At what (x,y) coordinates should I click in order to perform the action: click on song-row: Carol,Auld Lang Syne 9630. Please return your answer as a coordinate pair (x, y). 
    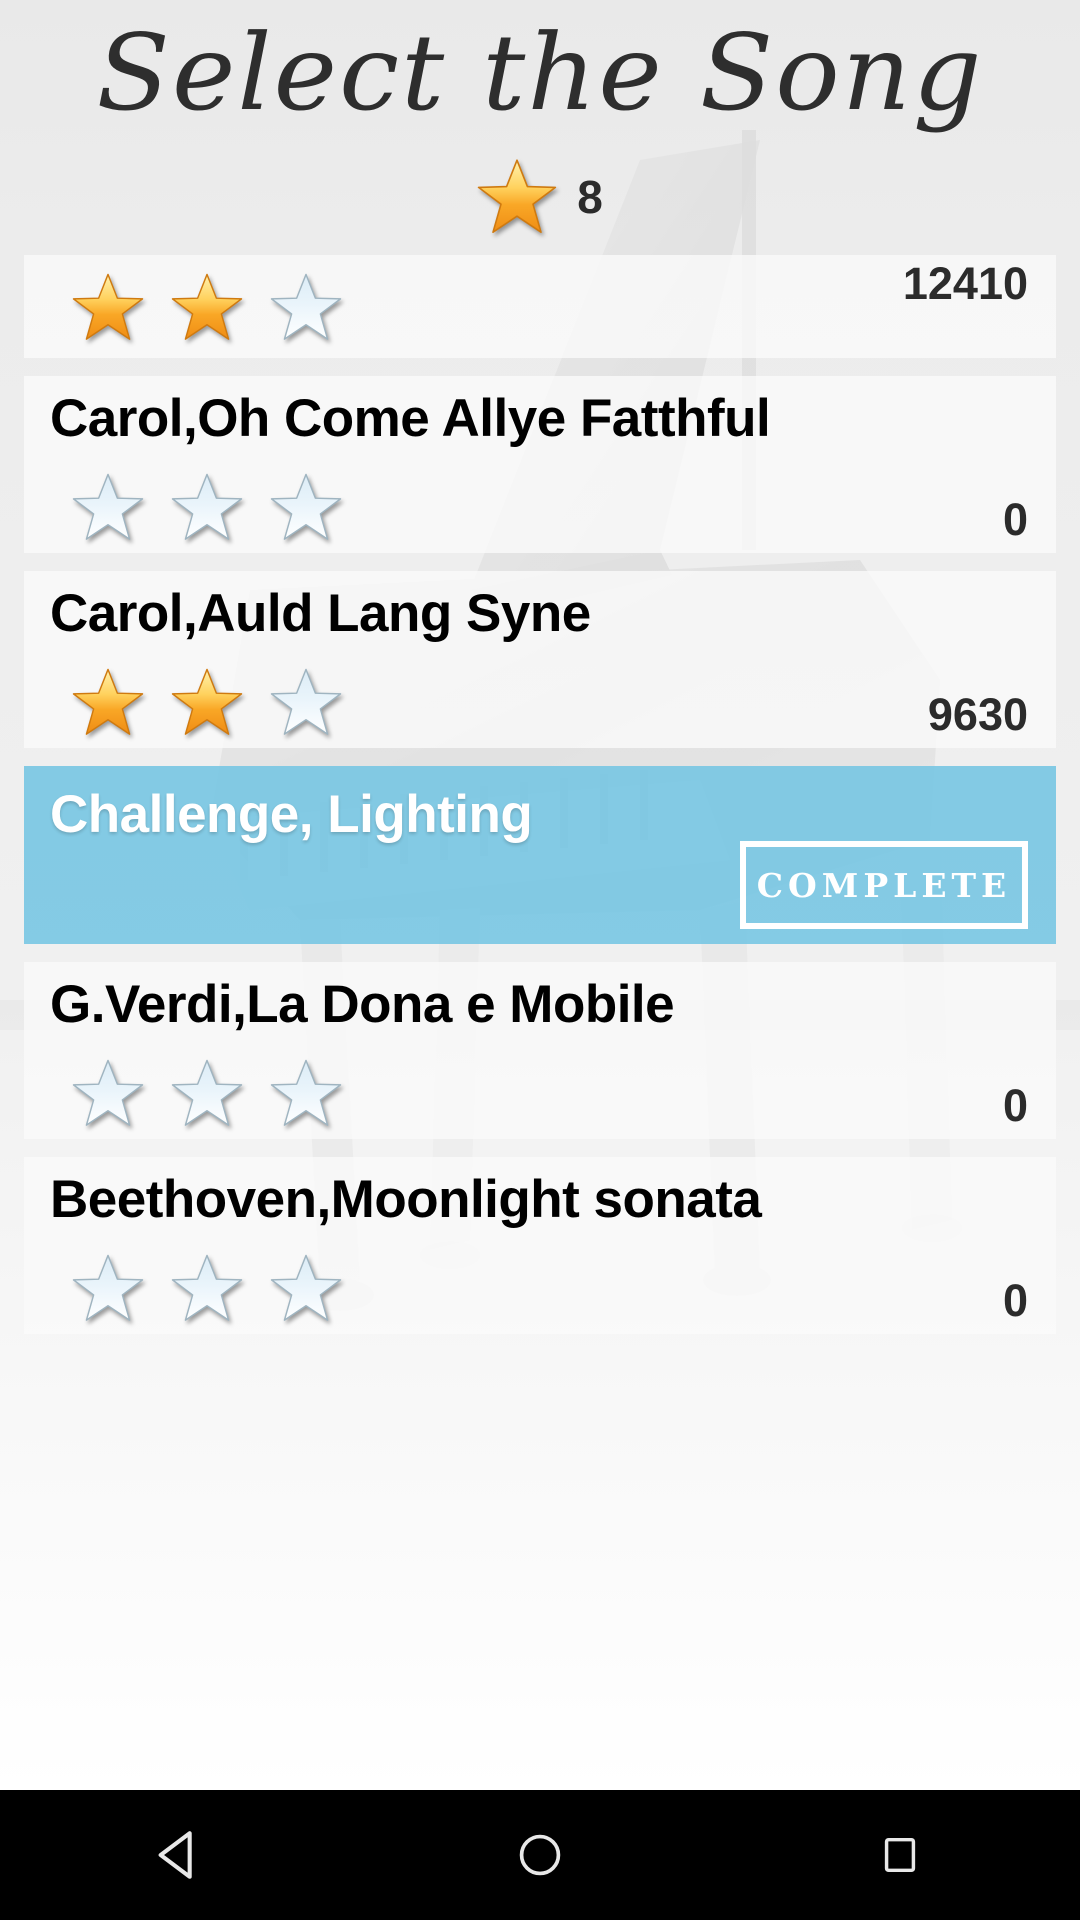
    Looking at the image, I should click on (540, 659).